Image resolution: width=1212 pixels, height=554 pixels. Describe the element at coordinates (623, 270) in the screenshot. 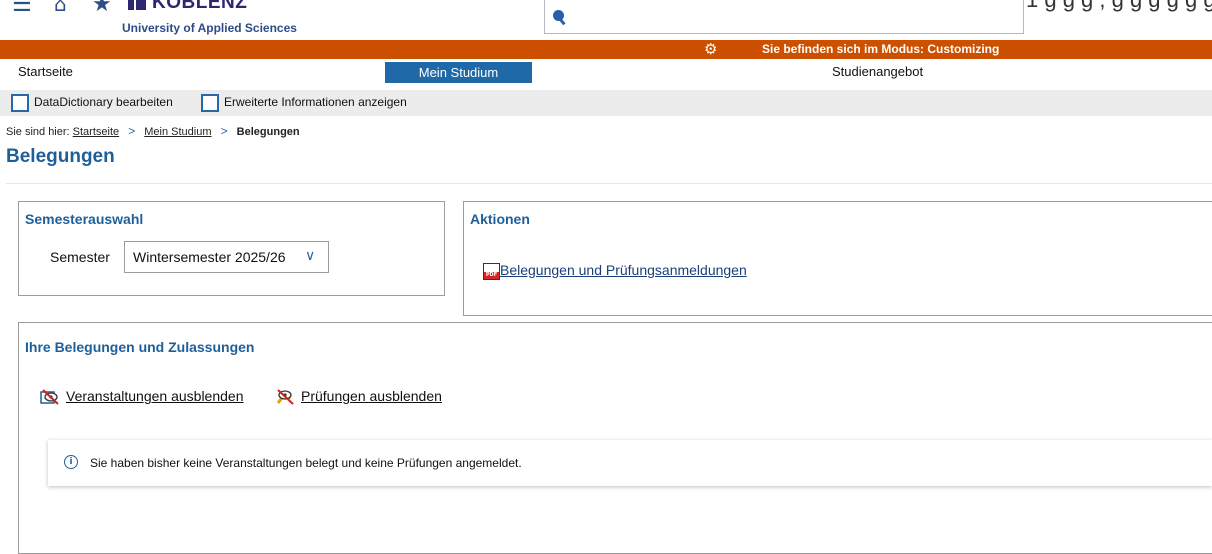

I see `enrollments-pdf-link: Belegungen und Prüfungsanmeldungen` at that location.